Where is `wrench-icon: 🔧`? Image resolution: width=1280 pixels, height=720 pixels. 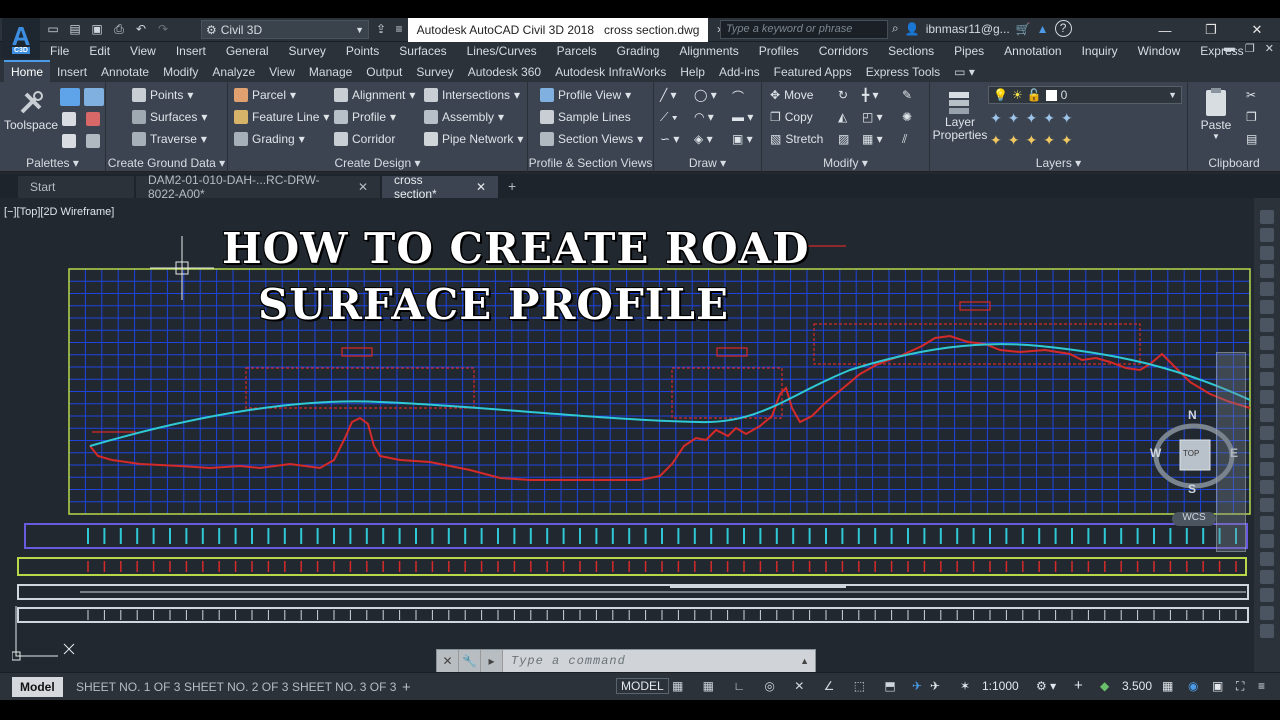 wrench-icon: 🔧 is located at coordinates (470, 661).